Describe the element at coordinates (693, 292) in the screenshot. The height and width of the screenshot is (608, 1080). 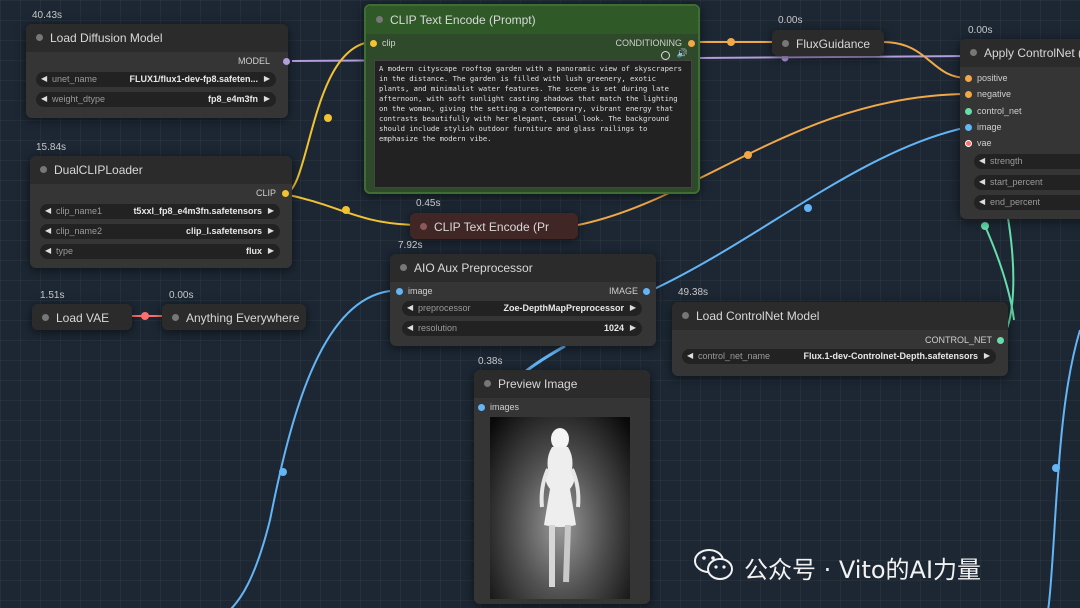
I see `node-timer: 49.38s` at that location.